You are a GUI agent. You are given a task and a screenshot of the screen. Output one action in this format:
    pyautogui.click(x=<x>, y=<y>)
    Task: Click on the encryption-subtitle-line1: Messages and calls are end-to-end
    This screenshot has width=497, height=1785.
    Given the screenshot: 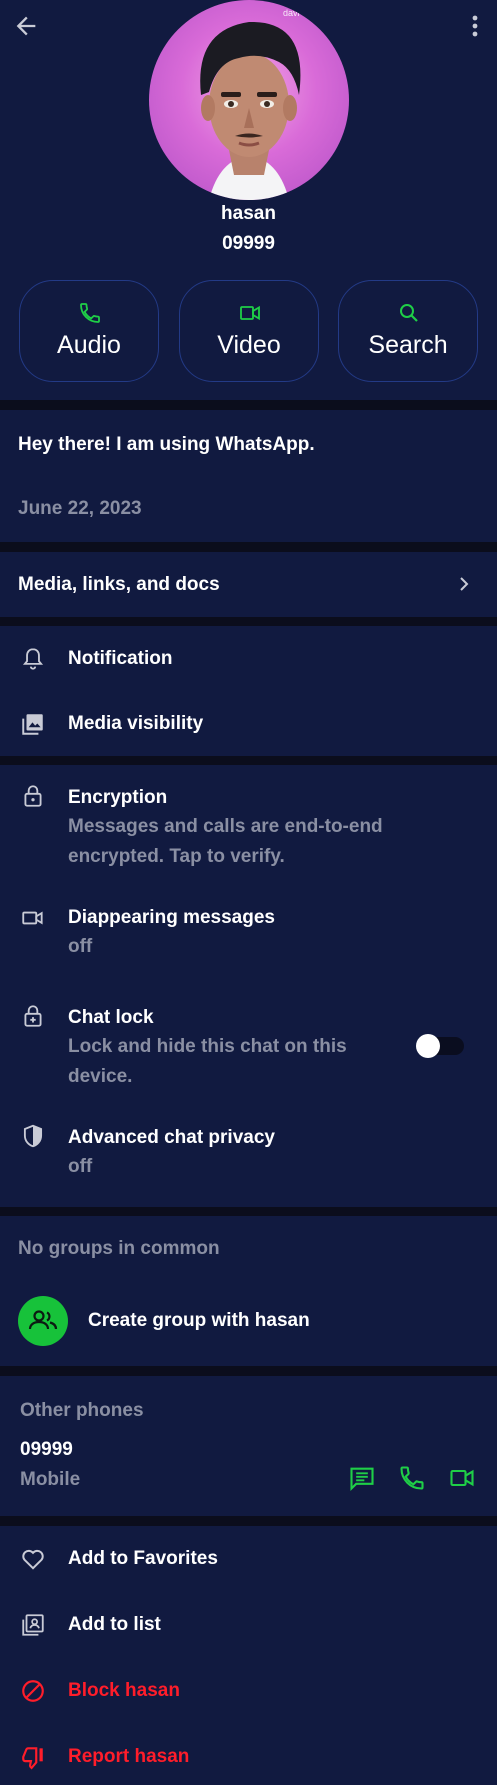 What is the action you would take?
    pyautogui.click(x=225, y=826)
    